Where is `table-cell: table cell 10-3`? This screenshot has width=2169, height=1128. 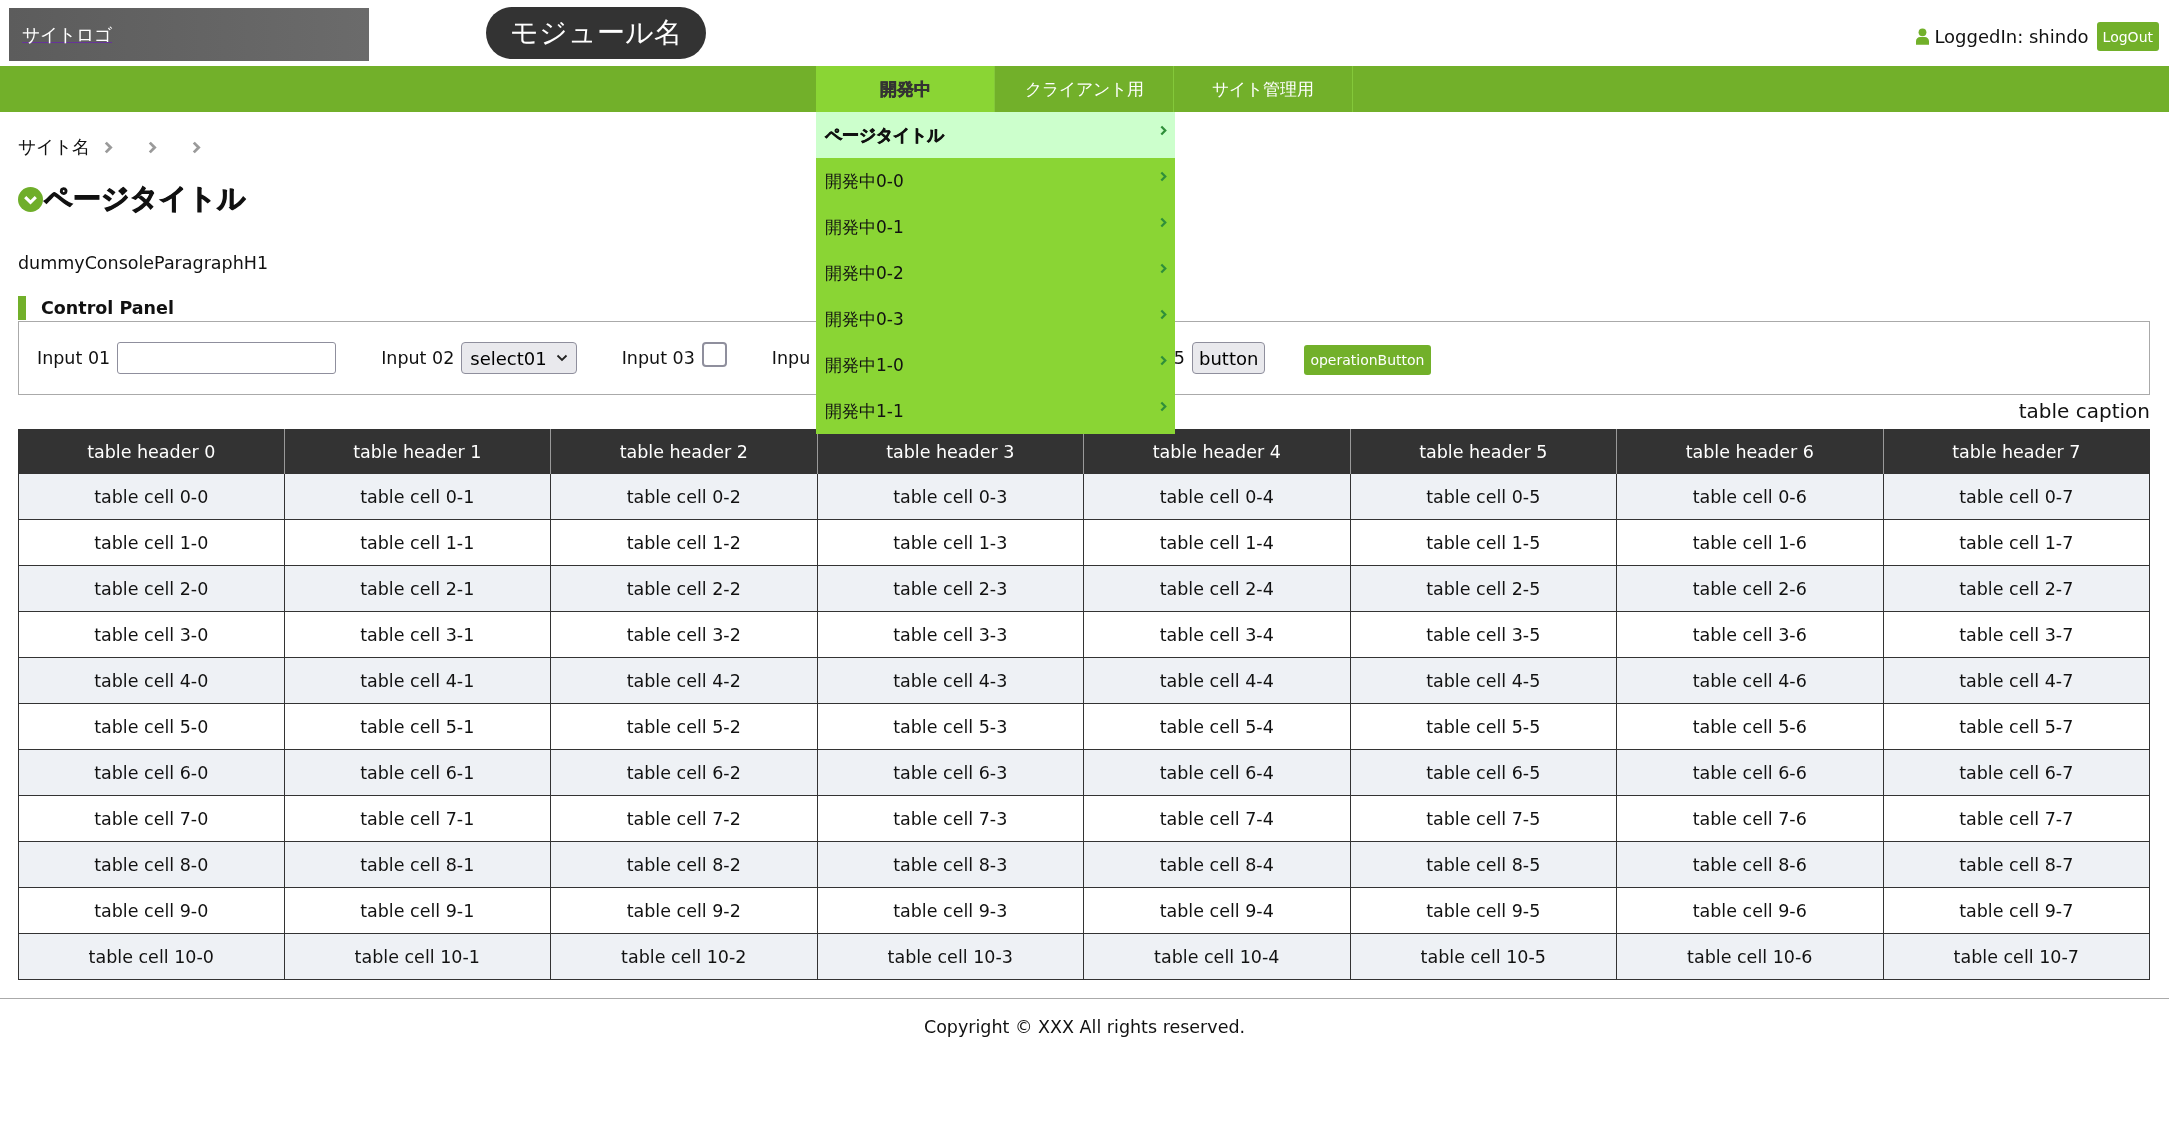 table-cell: table cell 10-3 is located at coordinates (950, 957).